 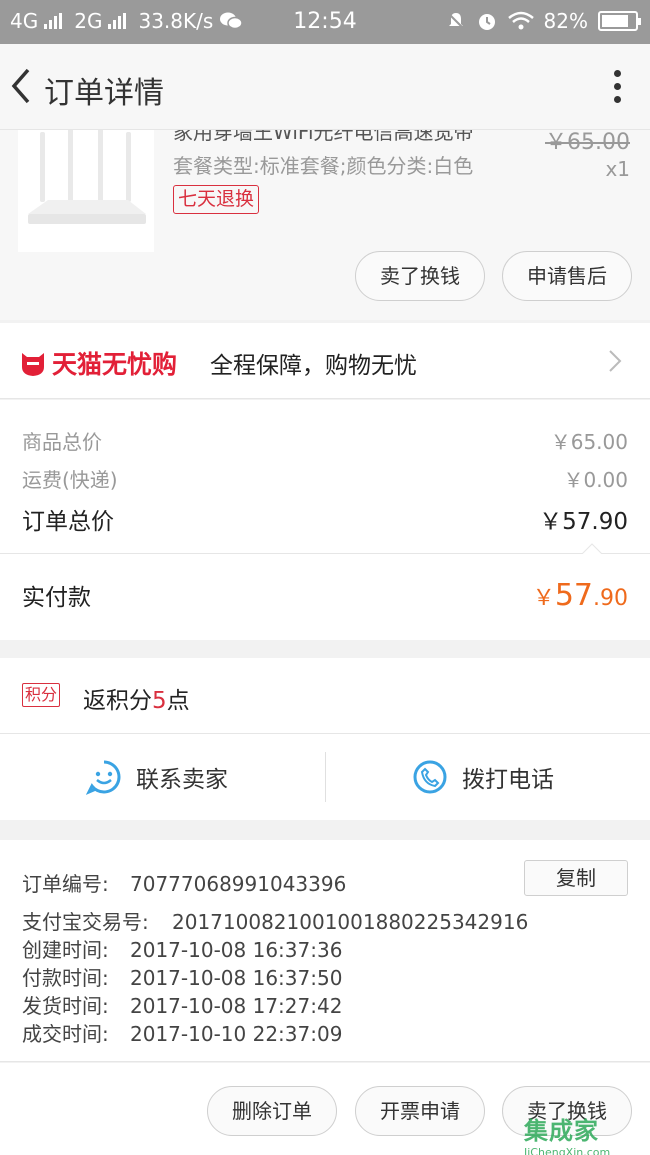 What do you see at coordinates (65, 950) in the screenshot?
I see `created-time-label: 创建时间:` at bounding box center [65, 950].